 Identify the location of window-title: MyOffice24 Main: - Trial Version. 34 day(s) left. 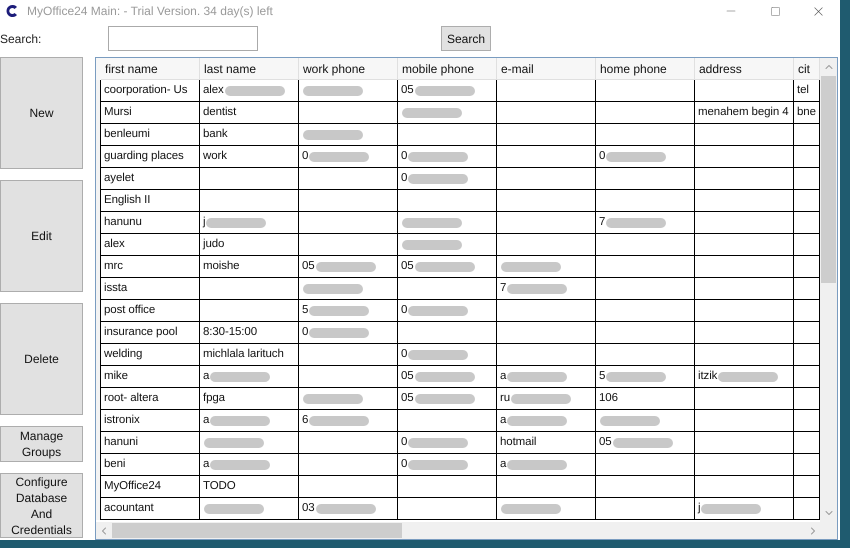
(150, 11).